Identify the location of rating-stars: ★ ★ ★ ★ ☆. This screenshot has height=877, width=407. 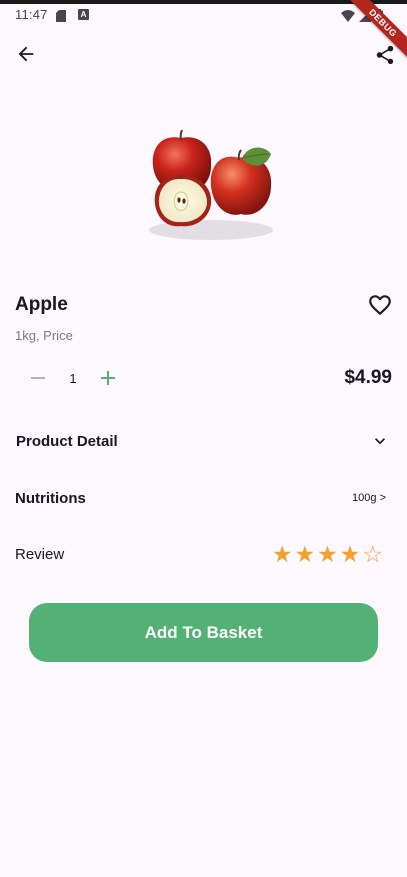
(327, 554).